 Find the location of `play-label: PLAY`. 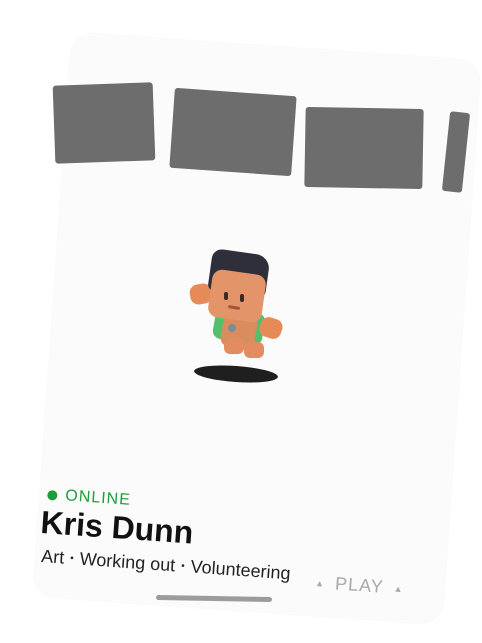

play-label: PLAY is located at coordinates (359, 585).